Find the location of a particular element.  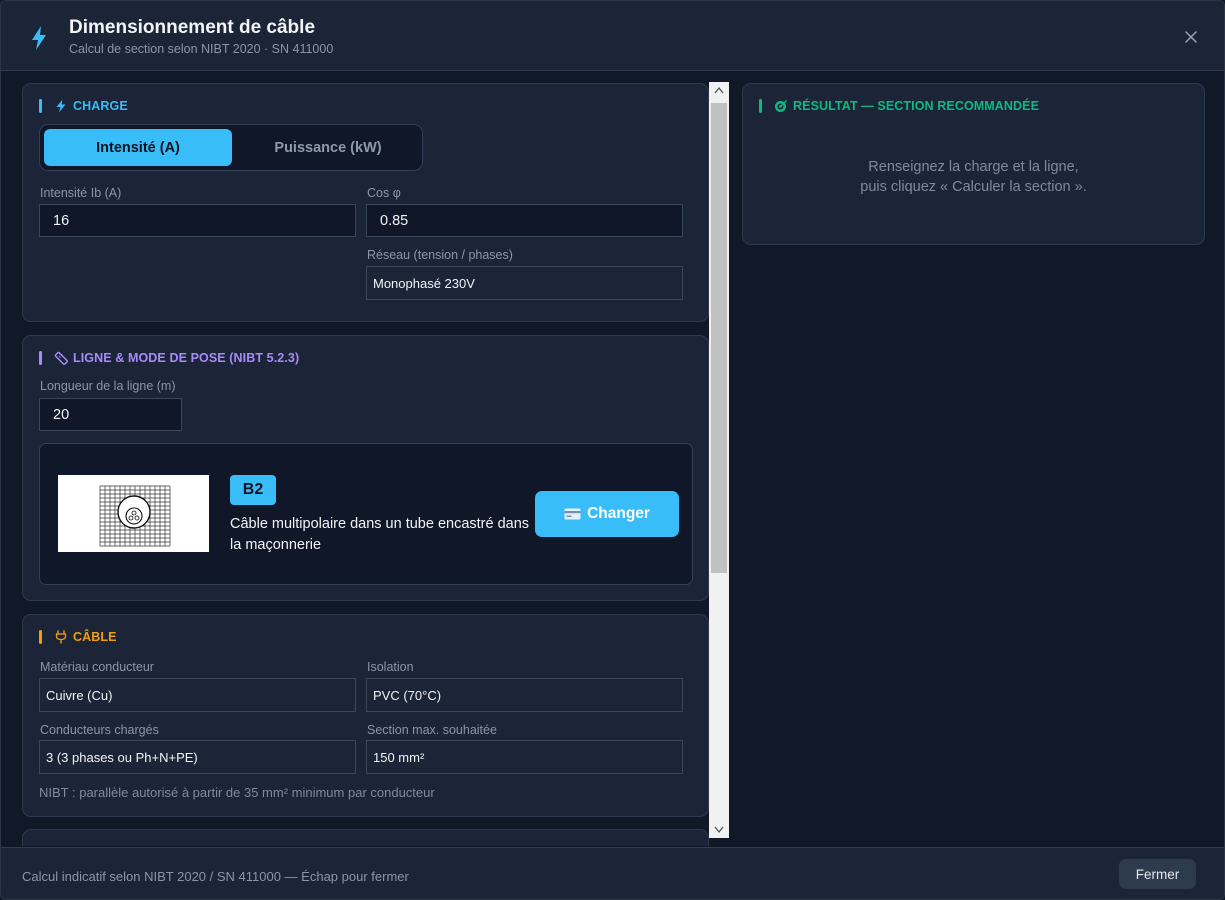

charge-section-header: CHARGE is located at coordinates (83, 106).